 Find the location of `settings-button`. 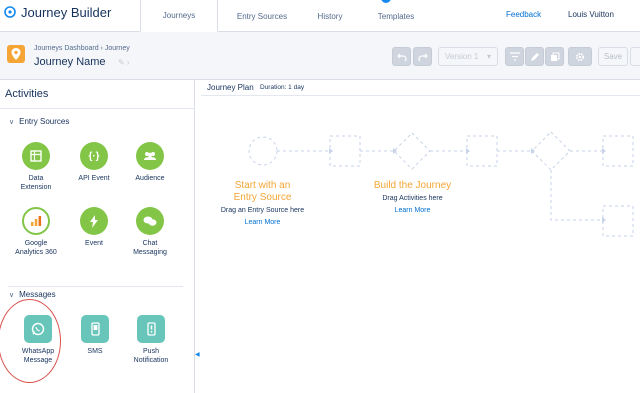

settings-button is located at coordinates (580, 56).